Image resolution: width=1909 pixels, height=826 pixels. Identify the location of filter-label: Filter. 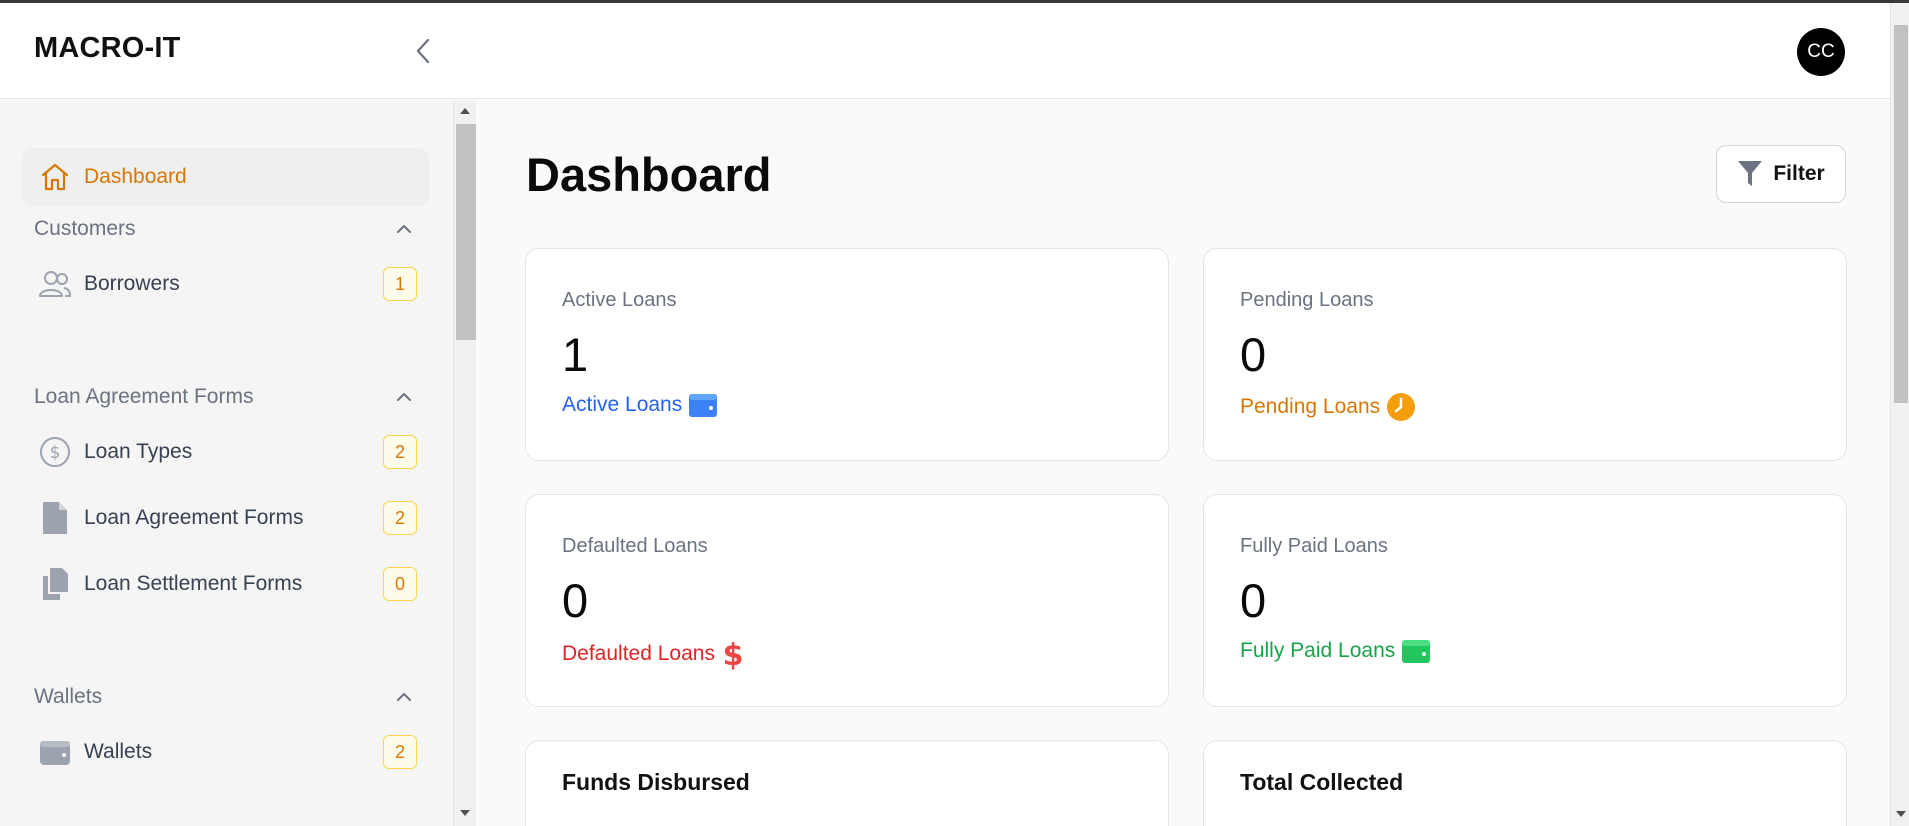
(1799, 173).